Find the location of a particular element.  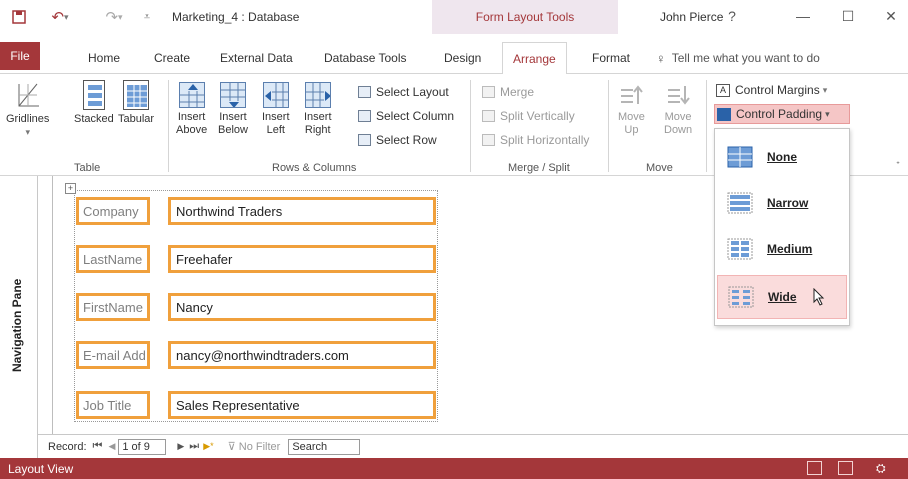

company-label: Company is located at coordinates (113, 211).